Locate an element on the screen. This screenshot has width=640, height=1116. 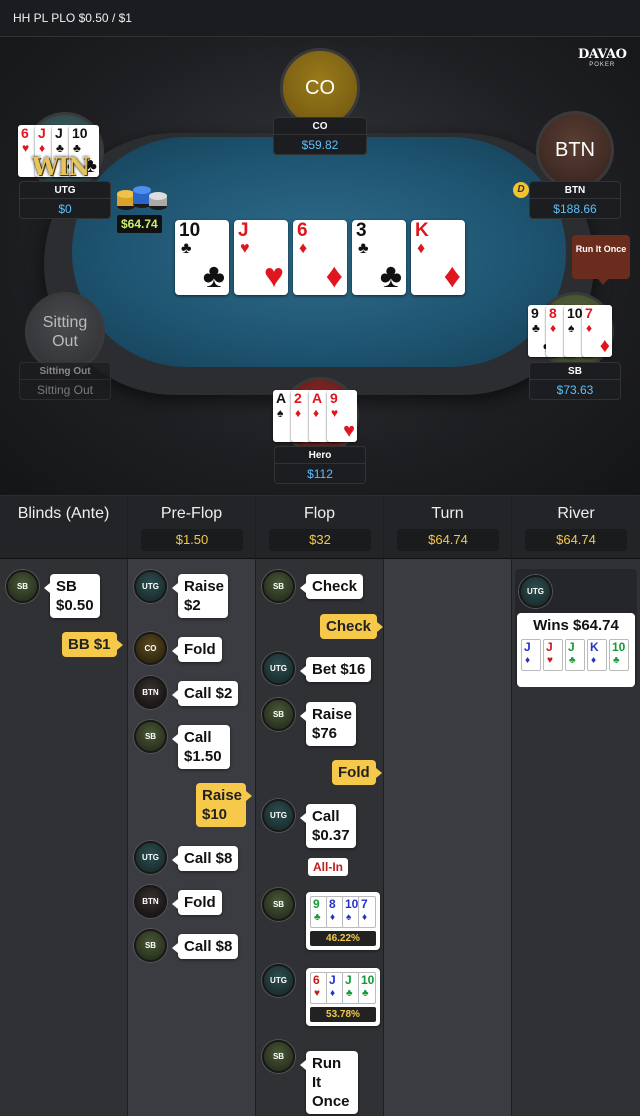
winning-card: 10 ♣ is located at coordinates (619, 655).